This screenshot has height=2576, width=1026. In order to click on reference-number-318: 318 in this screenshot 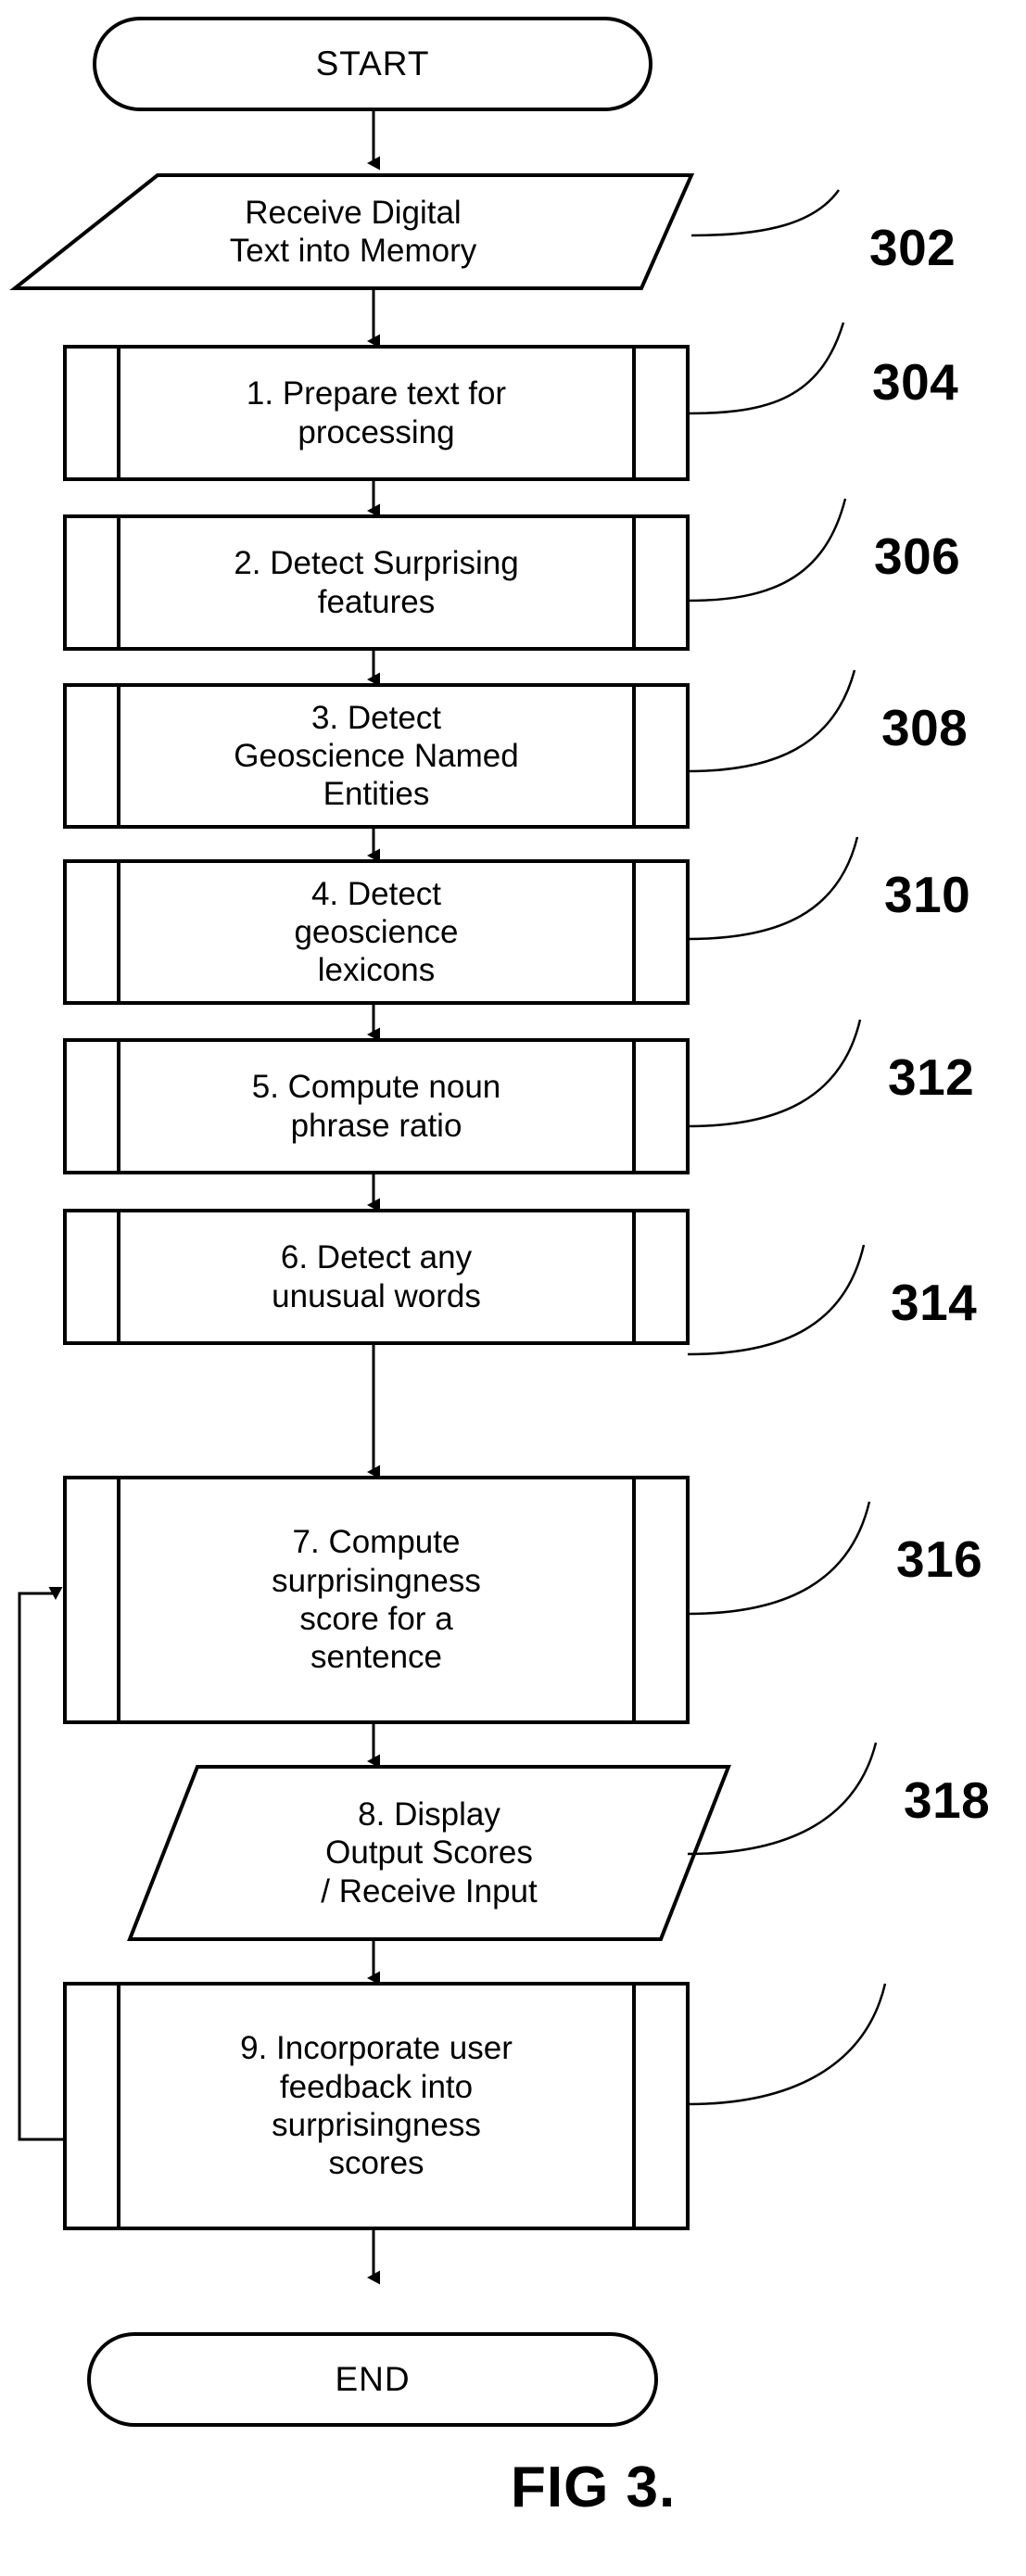, I will do `click(948, 1800)`.